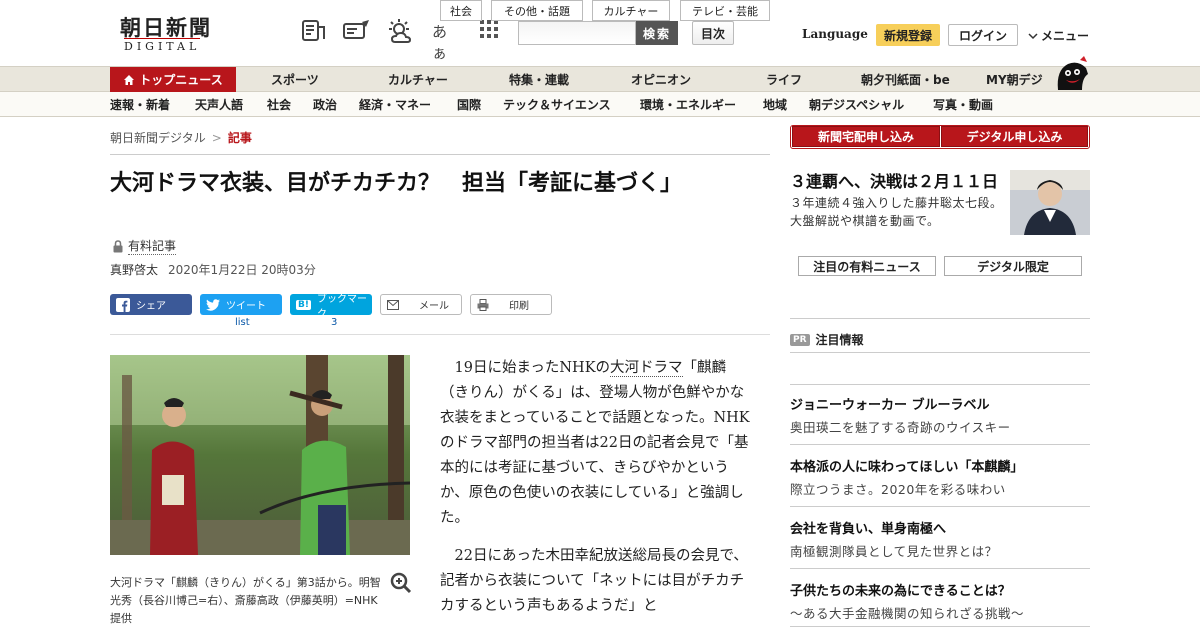 This screenshot has width=1200, height=632. I want to click on pr-item-subtitle: 奥田瑛二を魅了する奇跡のウイスキー, so click(900, 427).